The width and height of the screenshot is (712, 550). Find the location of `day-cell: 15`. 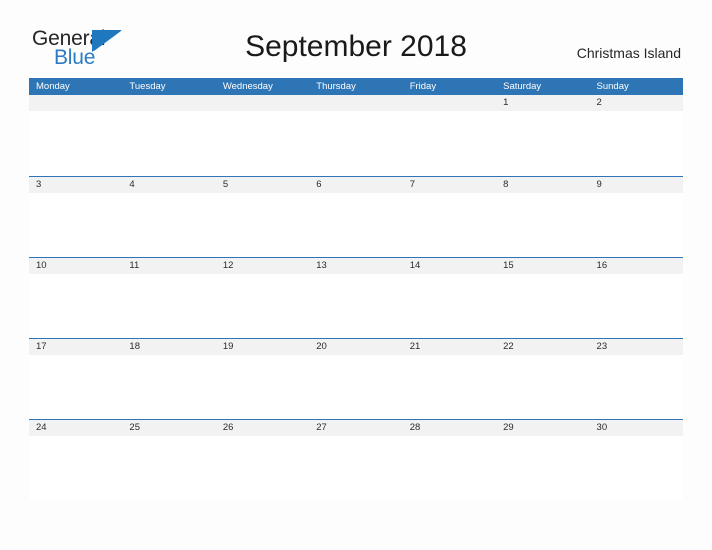

day-cell: 15 is located at coordinates (542, 266).